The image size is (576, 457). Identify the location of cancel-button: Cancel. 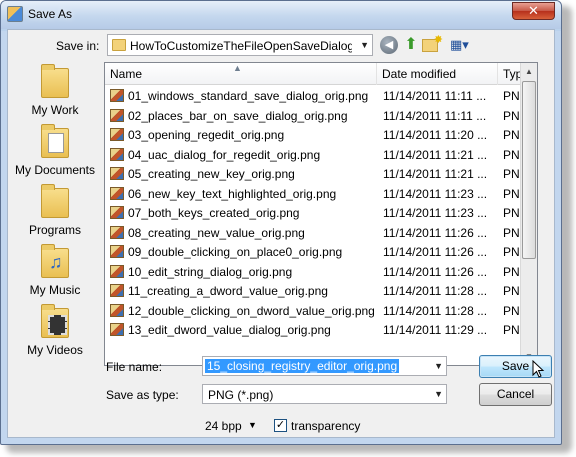
(515, 394).